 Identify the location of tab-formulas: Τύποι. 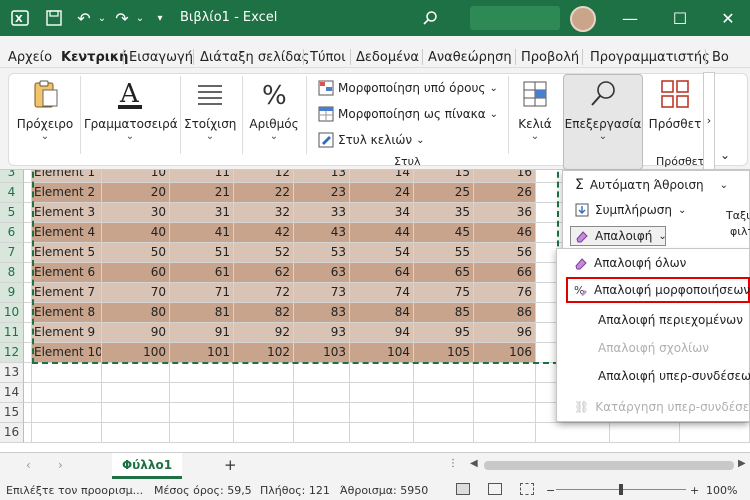
(328, 57).